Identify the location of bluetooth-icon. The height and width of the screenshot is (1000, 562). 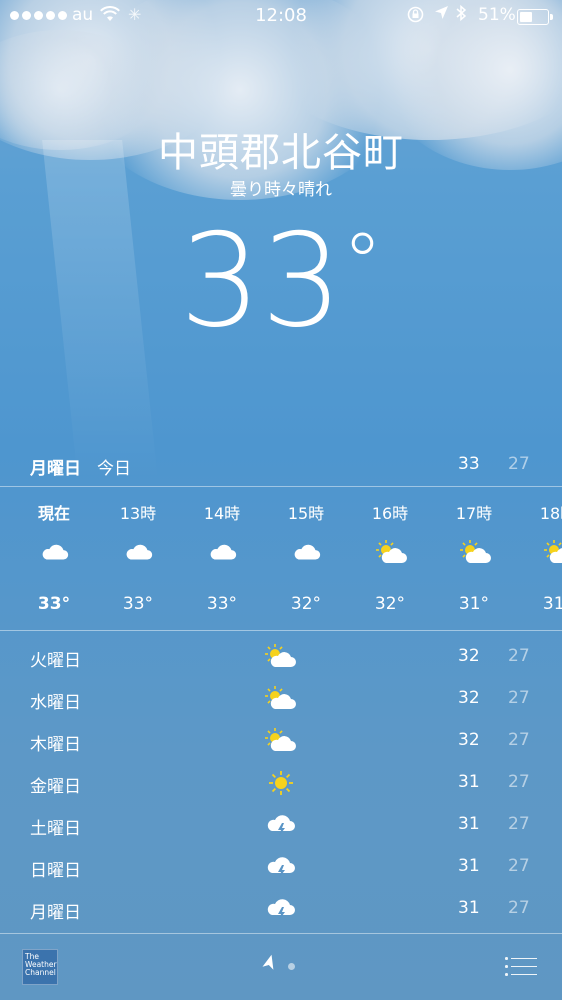
(461, 15).